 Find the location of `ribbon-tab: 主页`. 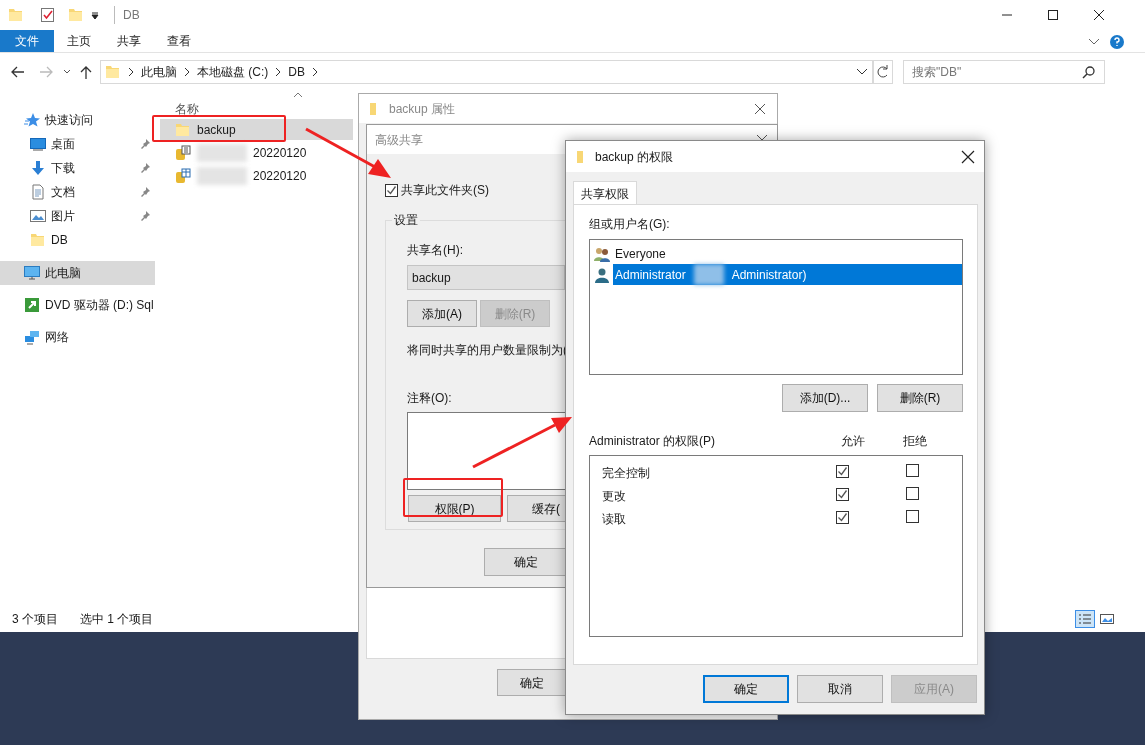

ribbon-tab: 主页 is located at coordinates (79, 41).